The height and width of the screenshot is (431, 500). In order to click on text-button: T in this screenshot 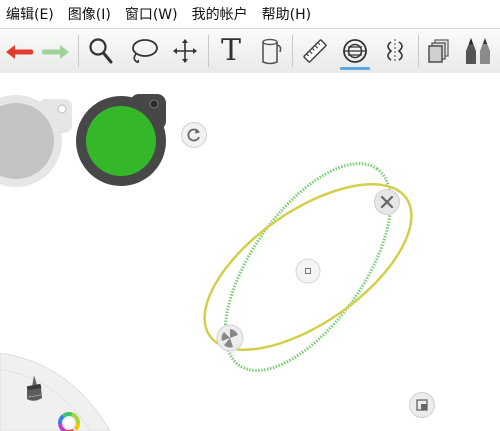, I will do `click(231, 51)`.